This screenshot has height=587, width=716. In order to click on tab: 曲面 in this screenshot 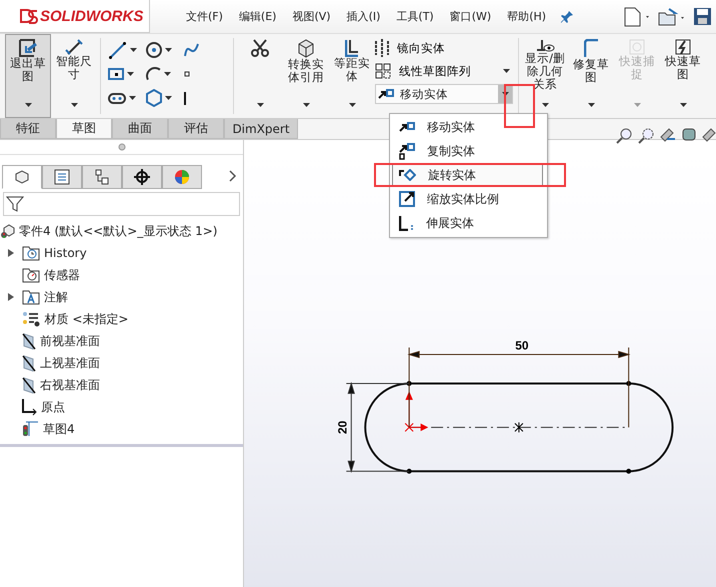, I will do `click(140, 129)`.